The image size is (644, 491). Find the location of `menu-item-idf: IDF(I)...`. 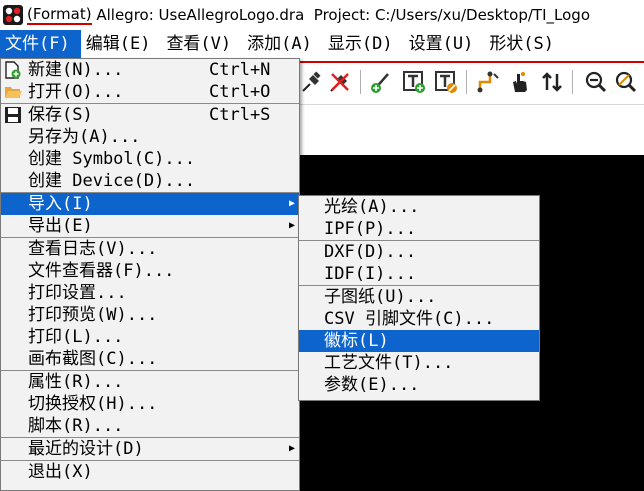

menu-item-idf: IDF(I)... is located at coordinates (419, 274).